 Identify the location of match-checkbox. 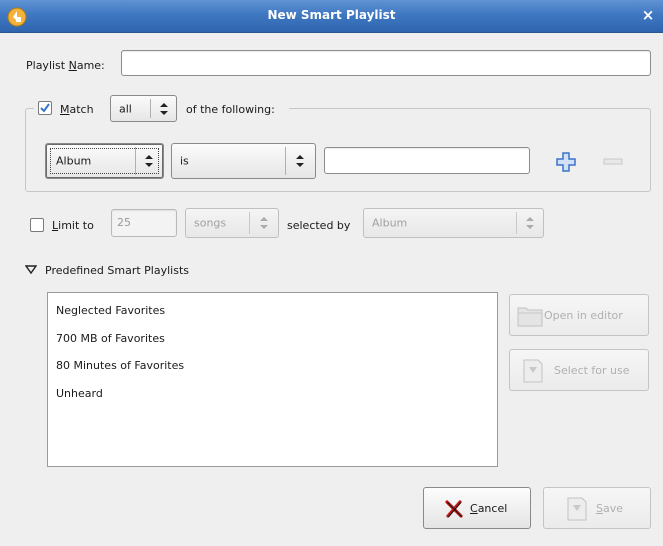
(45, 108).